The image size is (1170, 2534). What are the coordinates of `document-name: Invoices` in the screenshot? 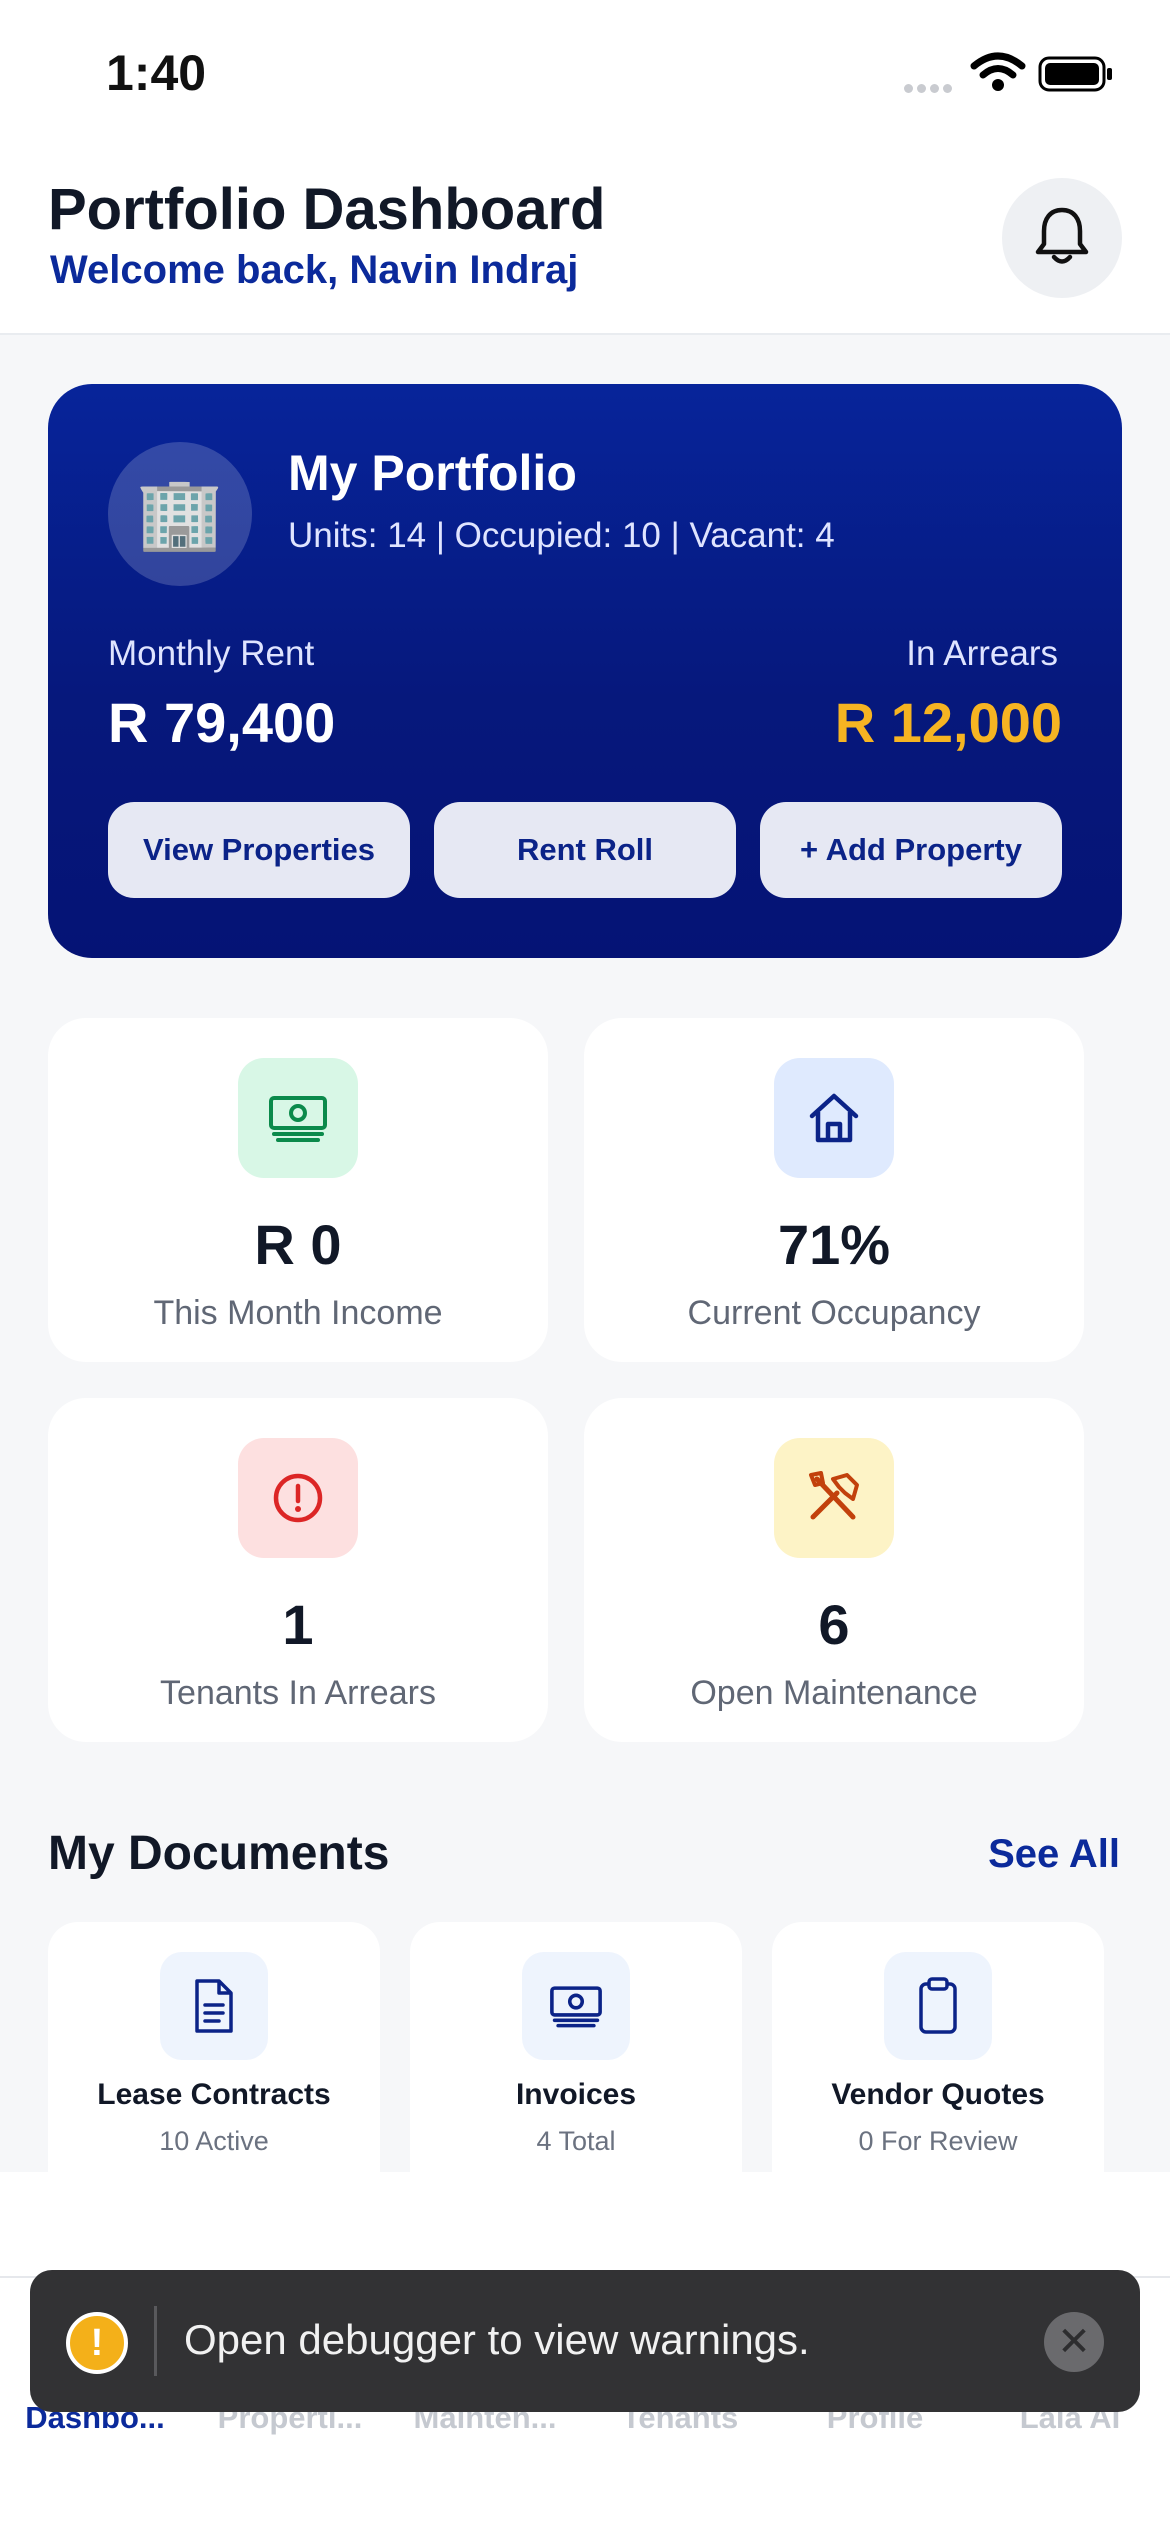 It's located at (576, 2094).